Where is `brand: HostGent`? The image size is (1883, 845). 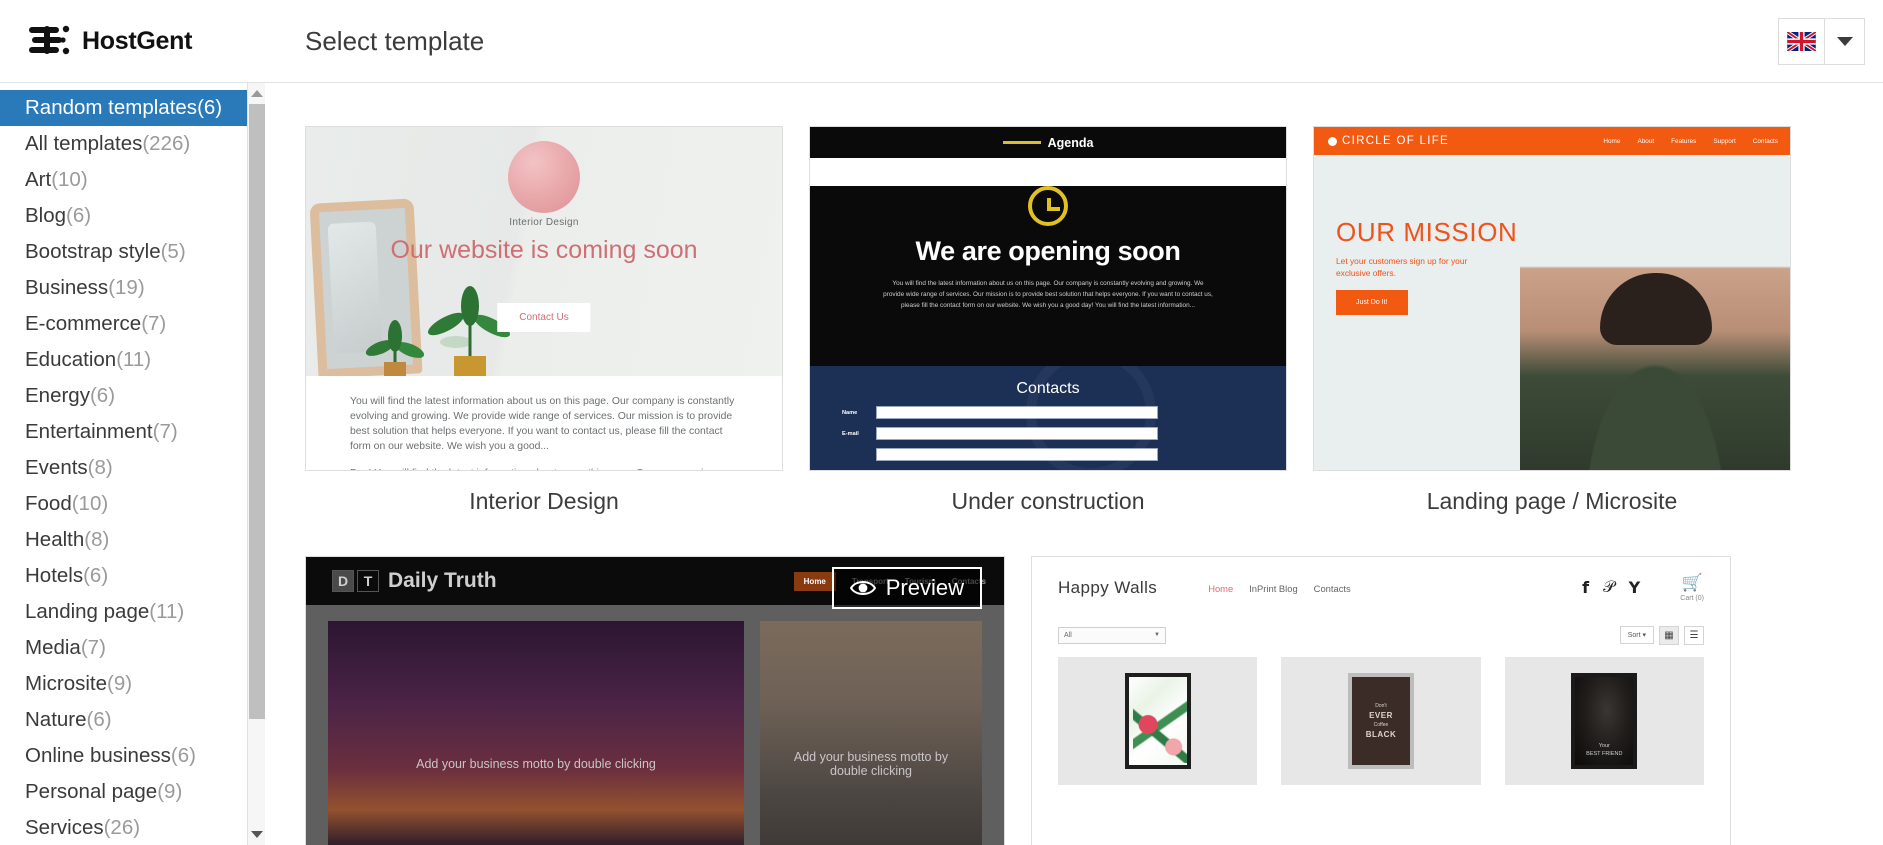 brand: HostGent is located at coordinates (132, 41).